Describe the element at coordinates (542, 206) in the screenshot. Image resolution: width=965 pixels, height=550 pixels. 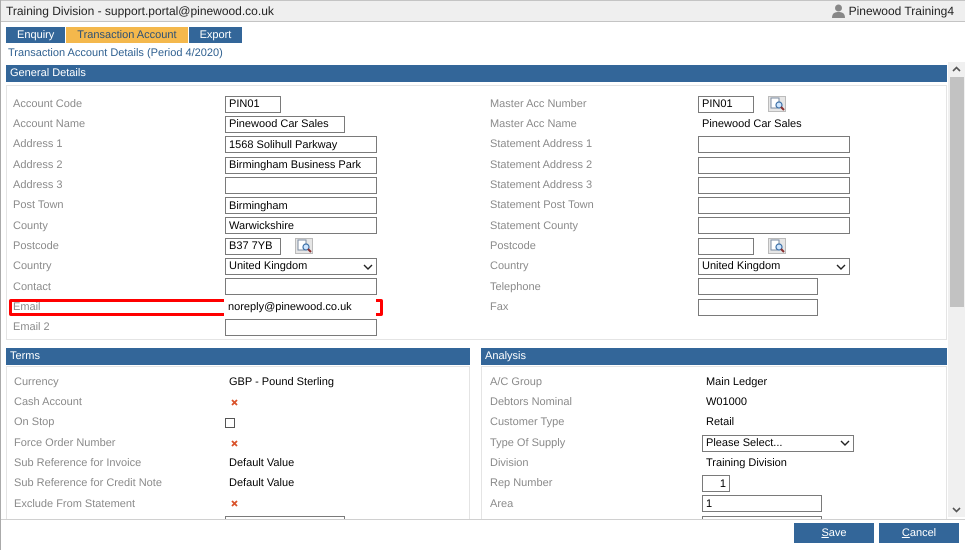
I see `field-label: Statement Post Town` at that location.